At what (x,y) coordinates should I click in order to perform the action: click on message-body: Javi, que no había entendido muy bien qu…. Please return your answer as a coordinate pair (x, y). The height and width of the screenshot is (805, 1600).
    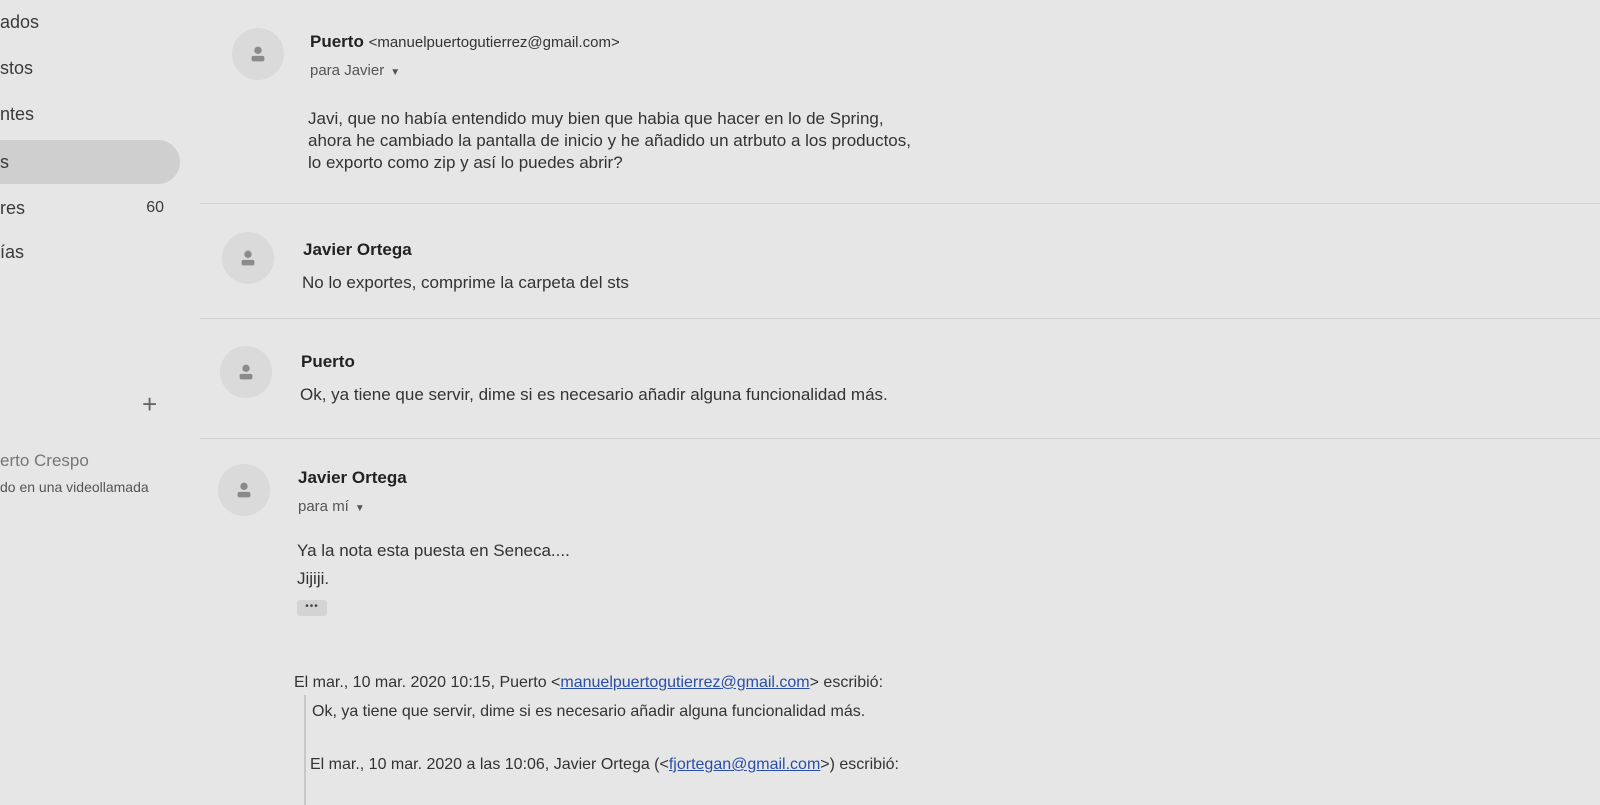
    Looking at the image, I should click on (609, 141).